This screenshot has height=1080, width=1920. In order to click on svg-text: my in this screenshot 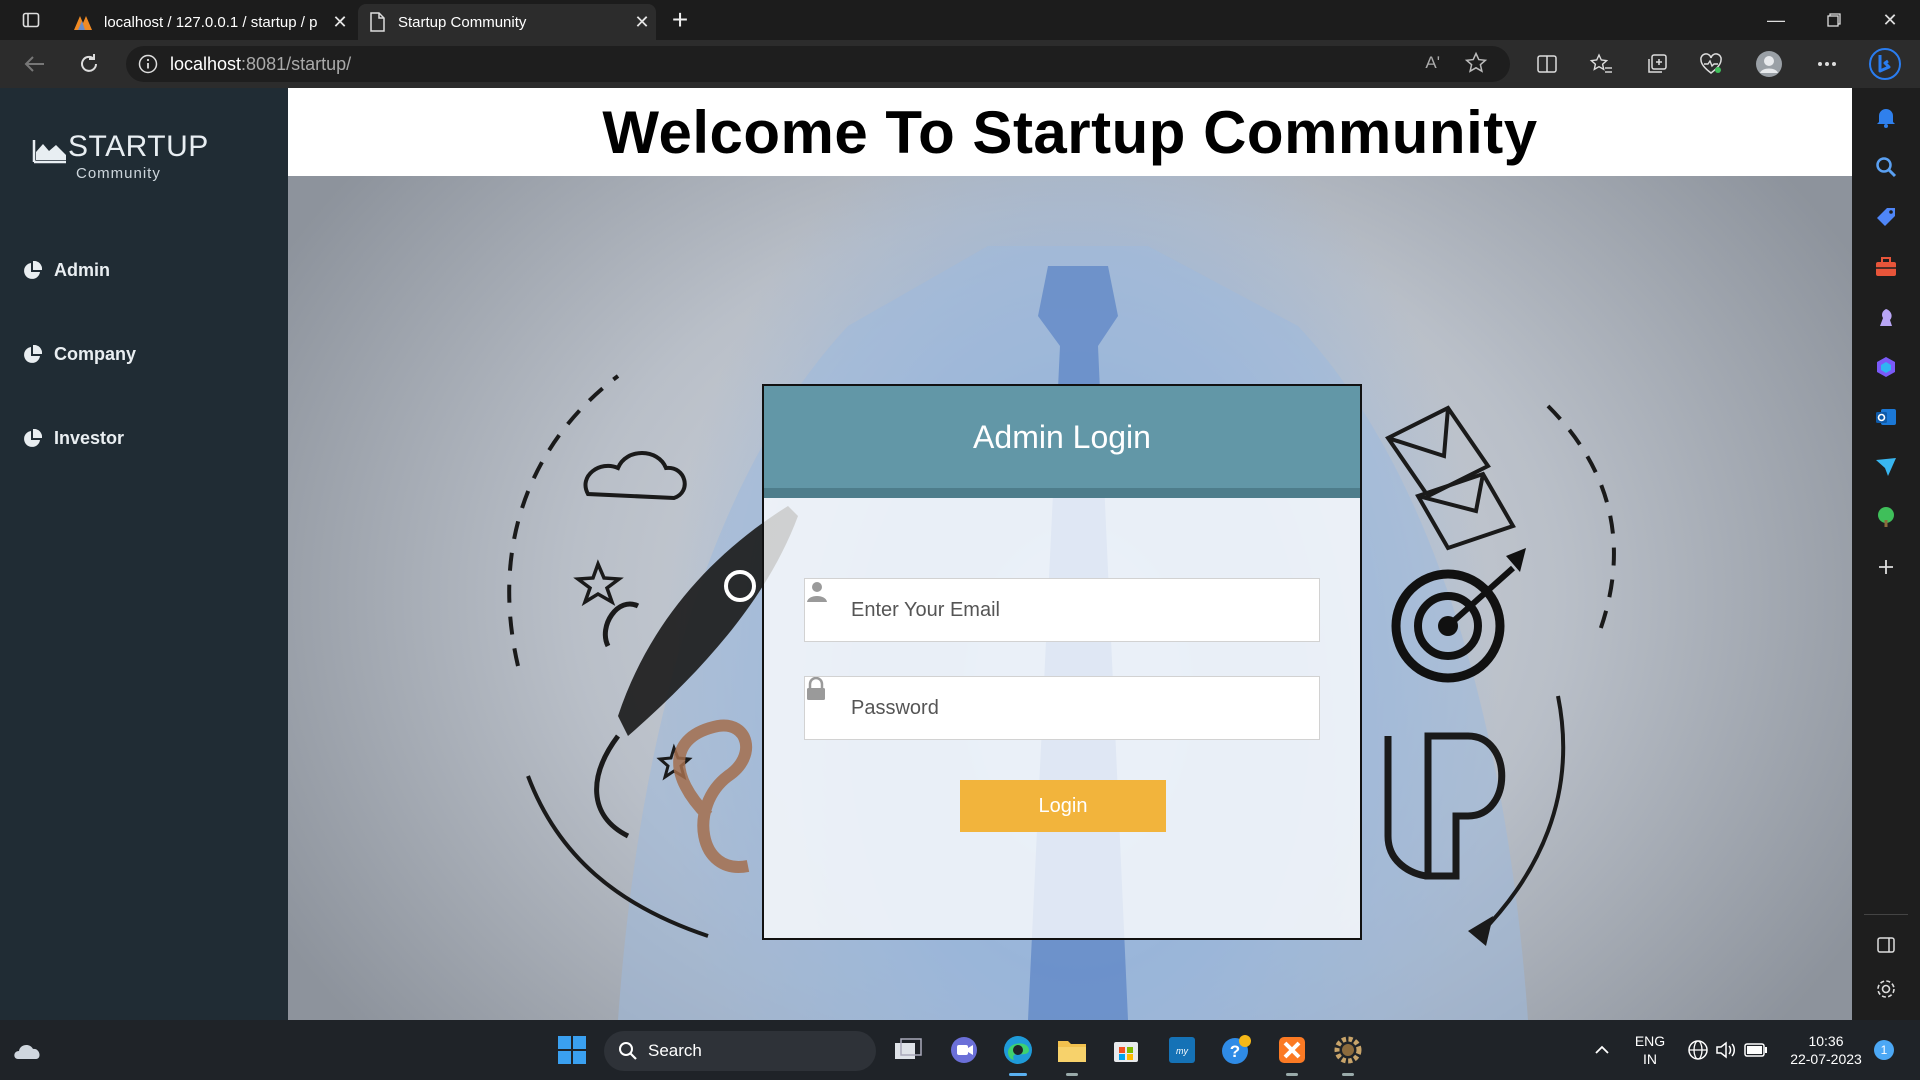, I will do `click(1182, 1051)`.